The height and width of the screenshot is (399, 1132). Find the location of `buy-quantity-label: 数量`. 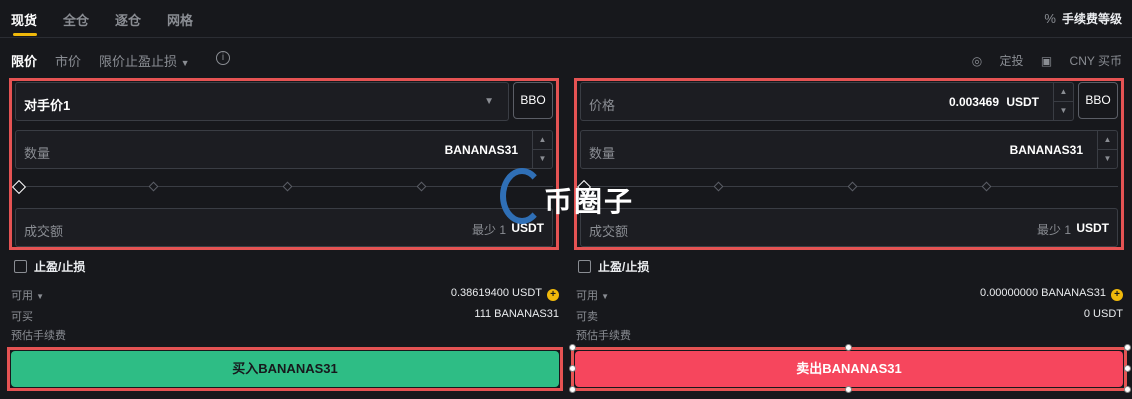

buy-quantity-label: 数量 is located at coordinates (37, 153).